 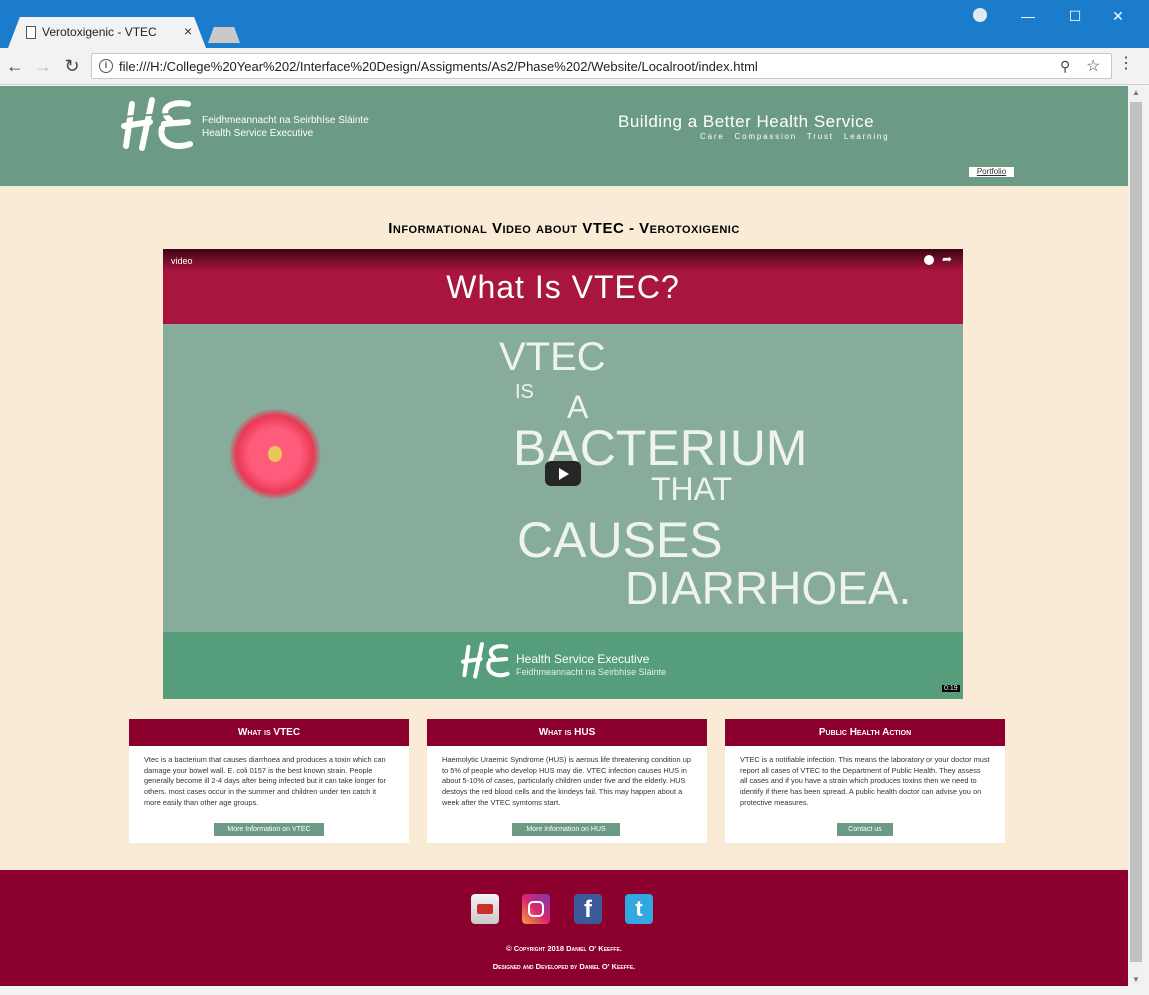 What do you see at coordinates (1065, 66) in the screenshot?
I see `zoom-icon: ⚲` at bounding box center [1065, 66].